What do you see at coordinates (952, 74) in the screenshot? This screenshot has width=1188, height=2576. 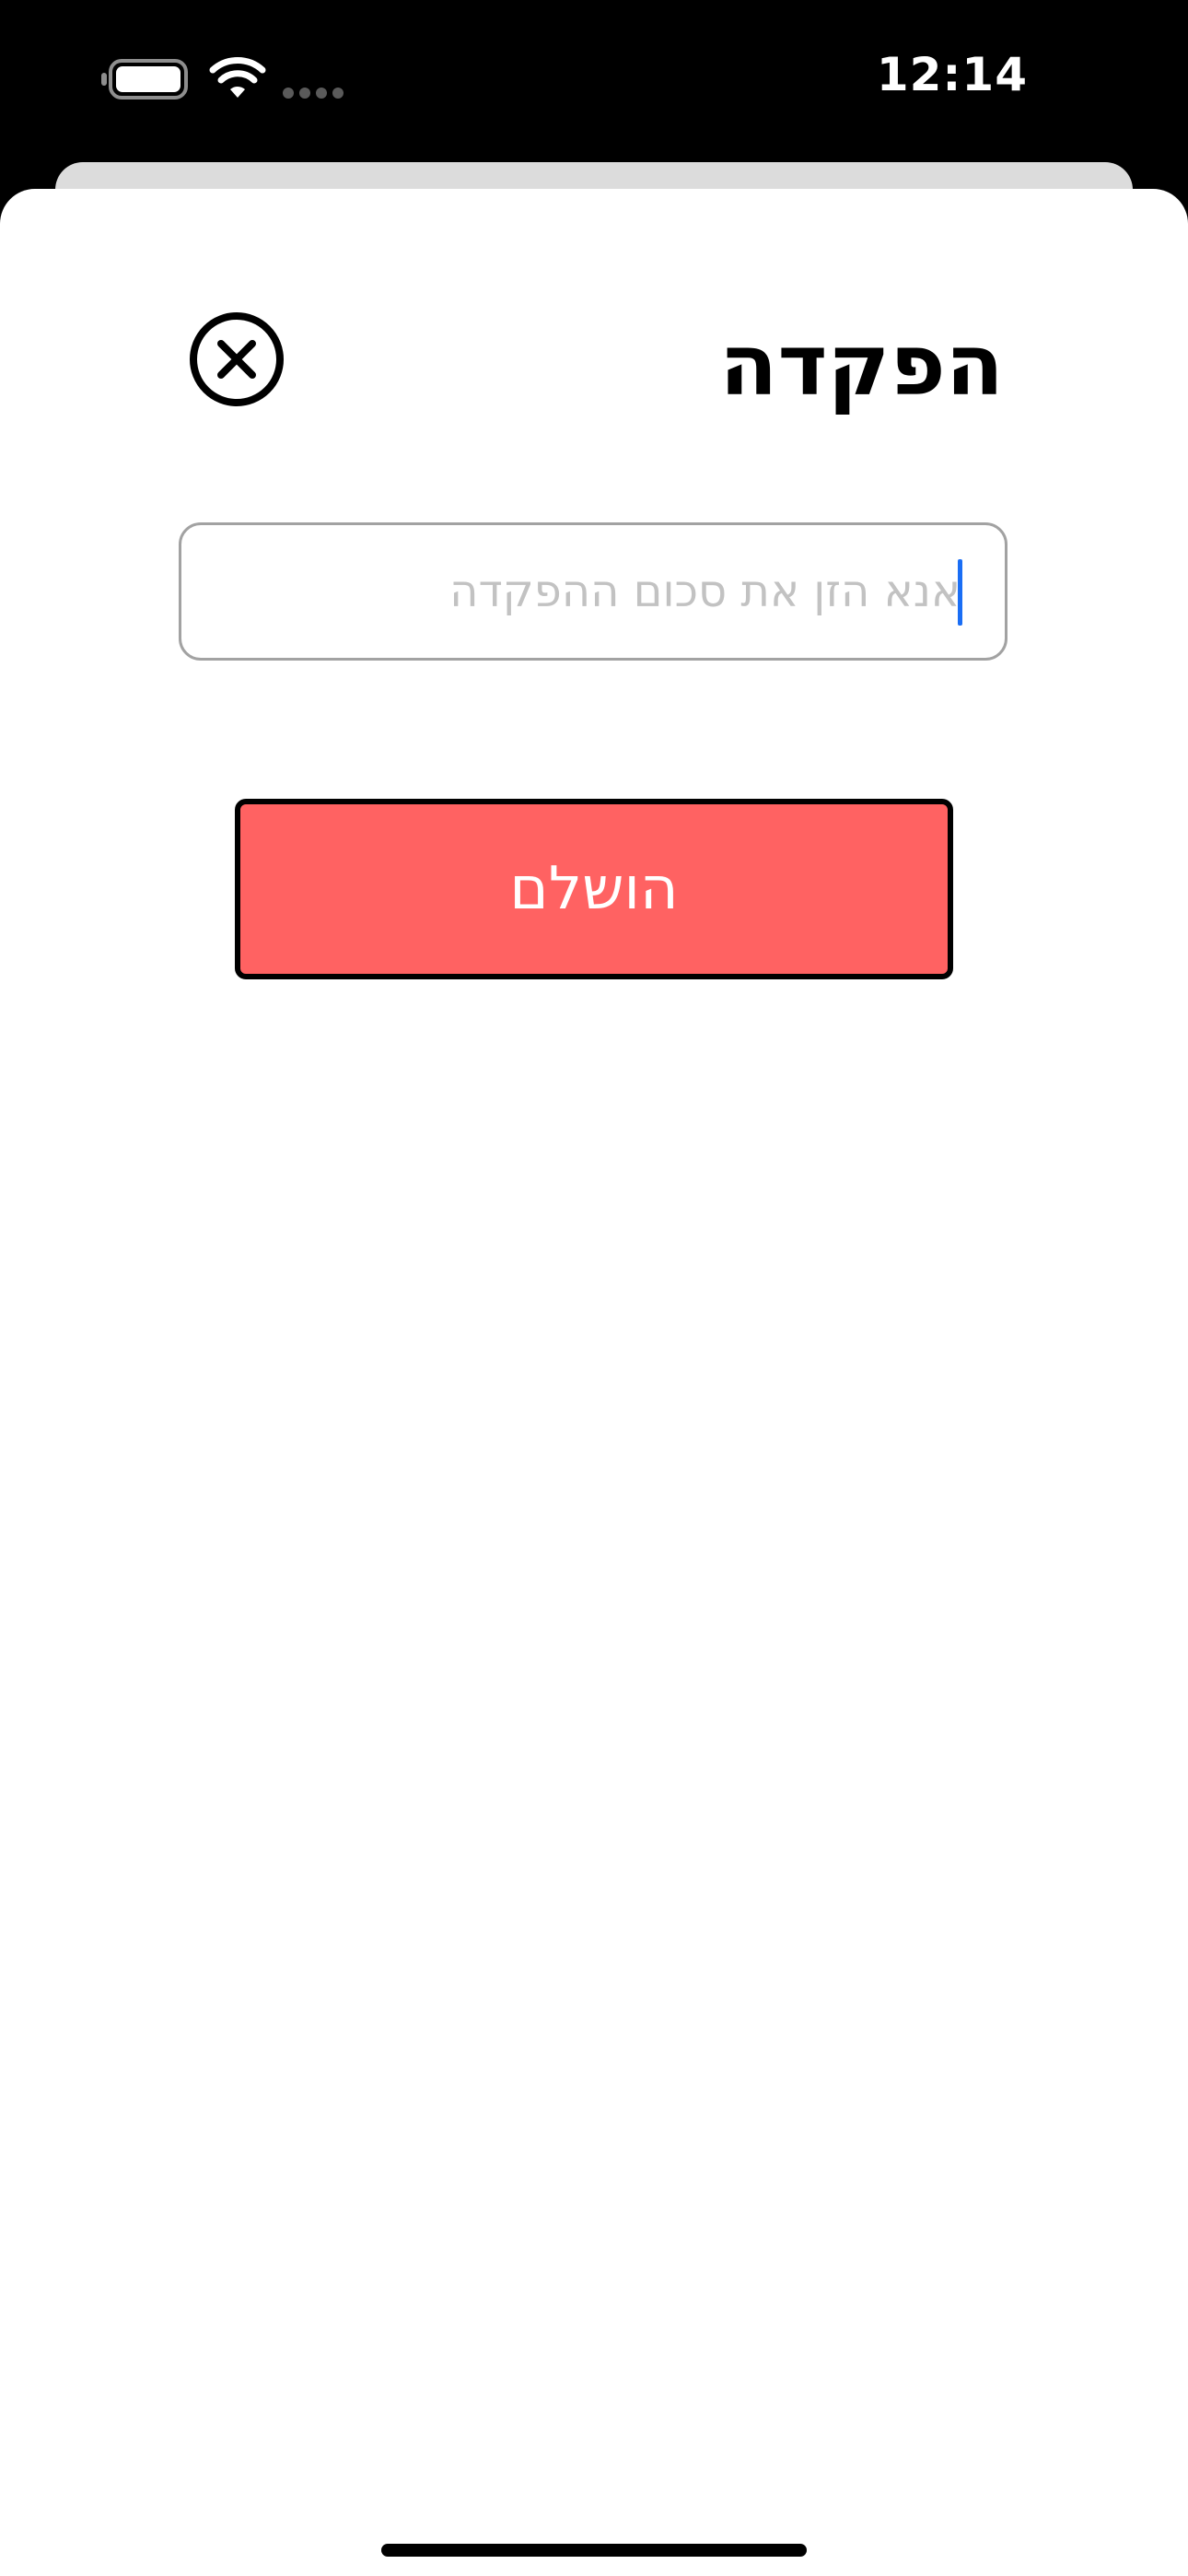 I see `status-time: 12:14` at bounding box center [952, 74].